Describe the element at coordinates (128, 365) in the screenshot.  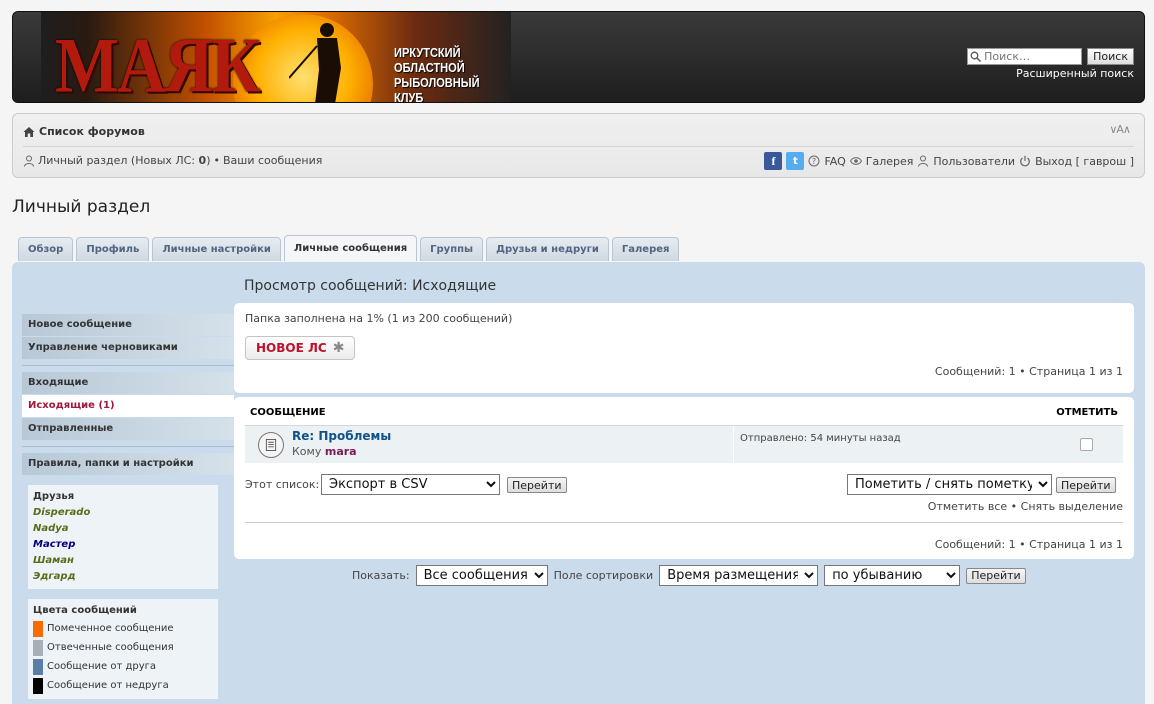
I see `sidebar-divider` at that location.